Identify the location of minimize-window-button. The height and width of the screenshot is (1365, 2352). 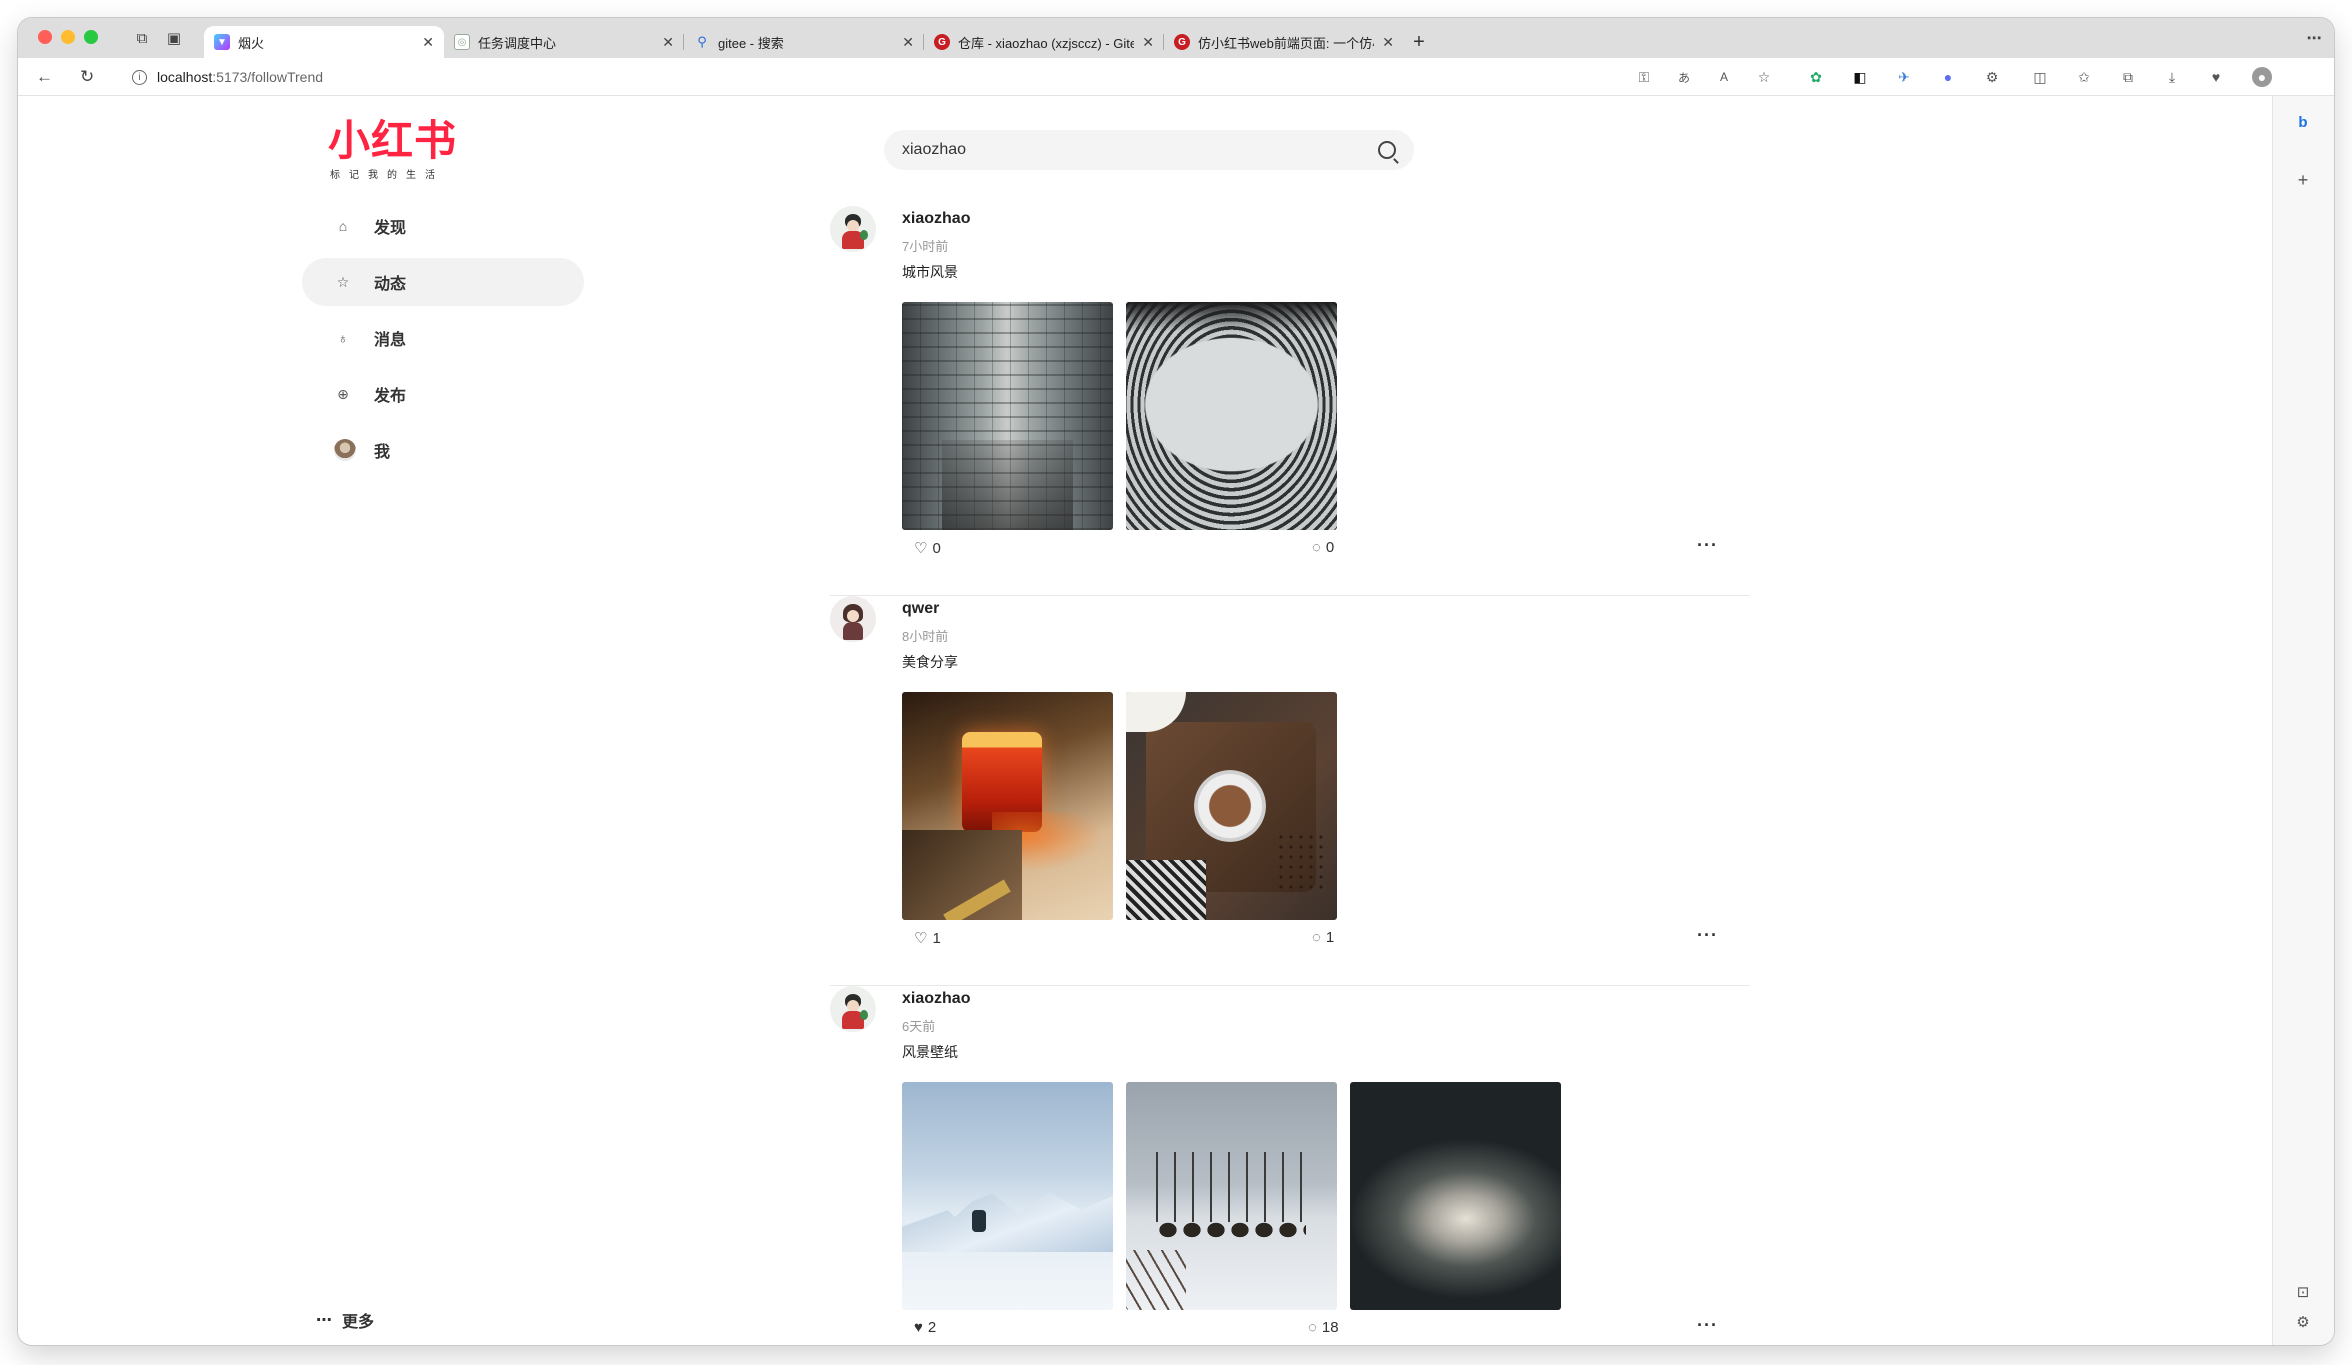
(68, 37).